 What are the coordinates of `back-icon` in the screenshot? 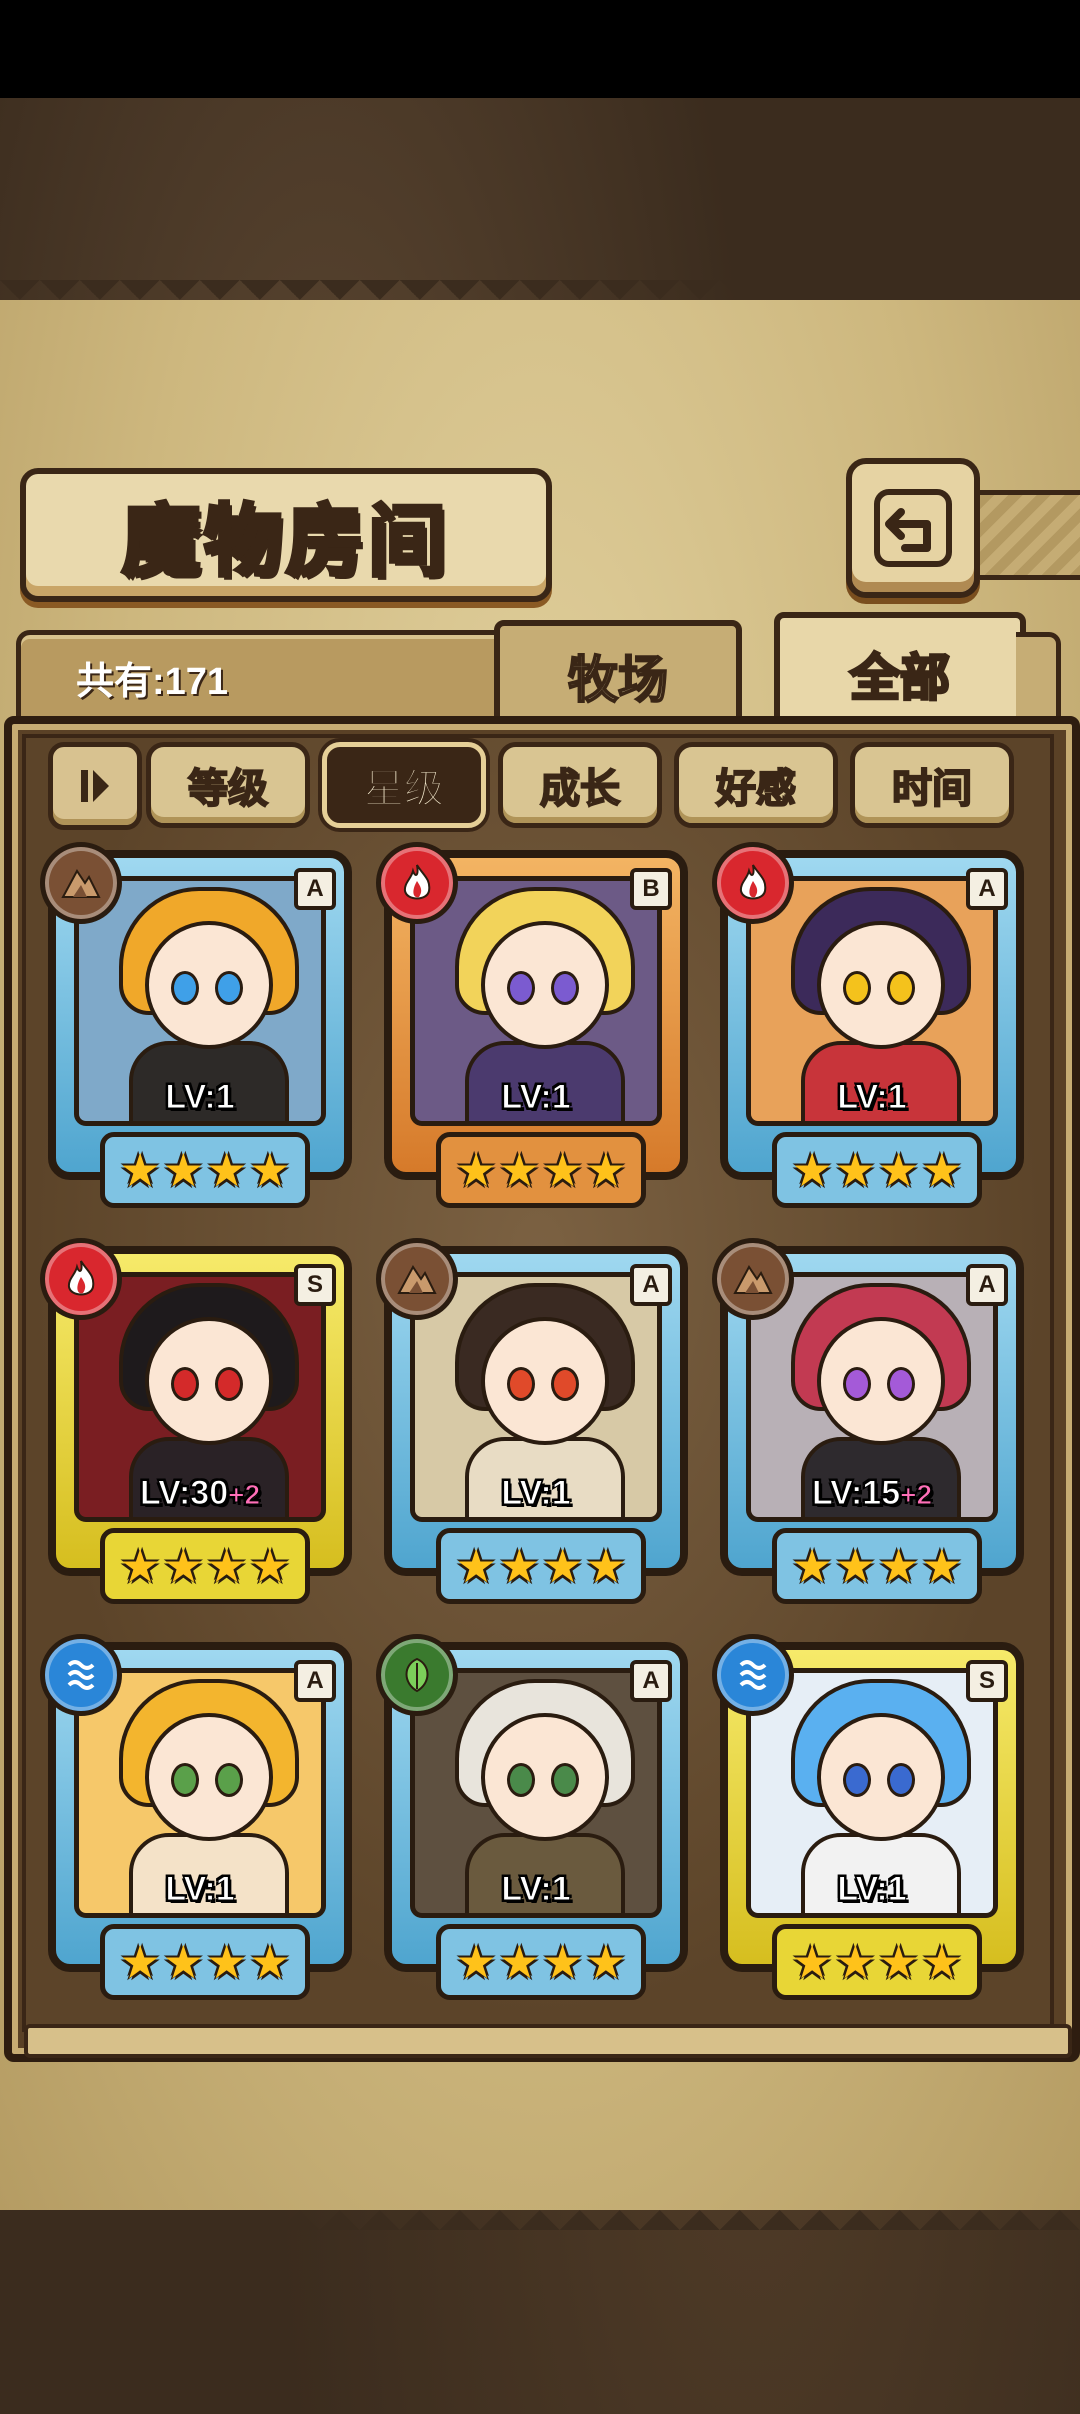 It's located at (913, 528).